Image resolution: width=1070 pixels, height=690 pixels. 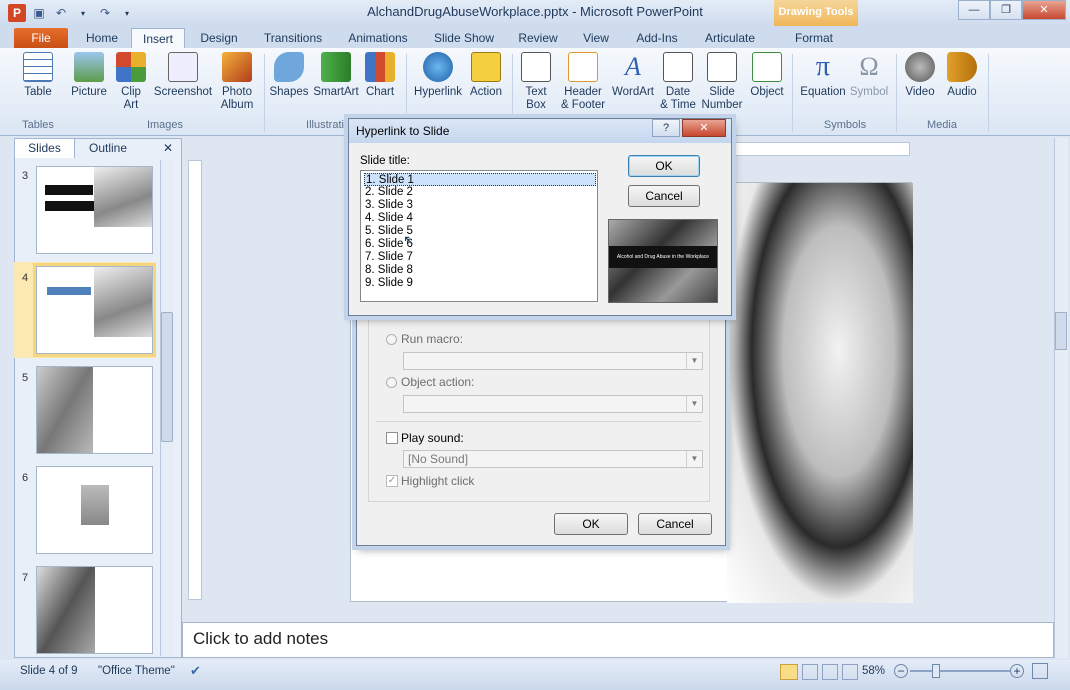 I want to click on spell-check-icon: ✔, so click(x=199, y=671).